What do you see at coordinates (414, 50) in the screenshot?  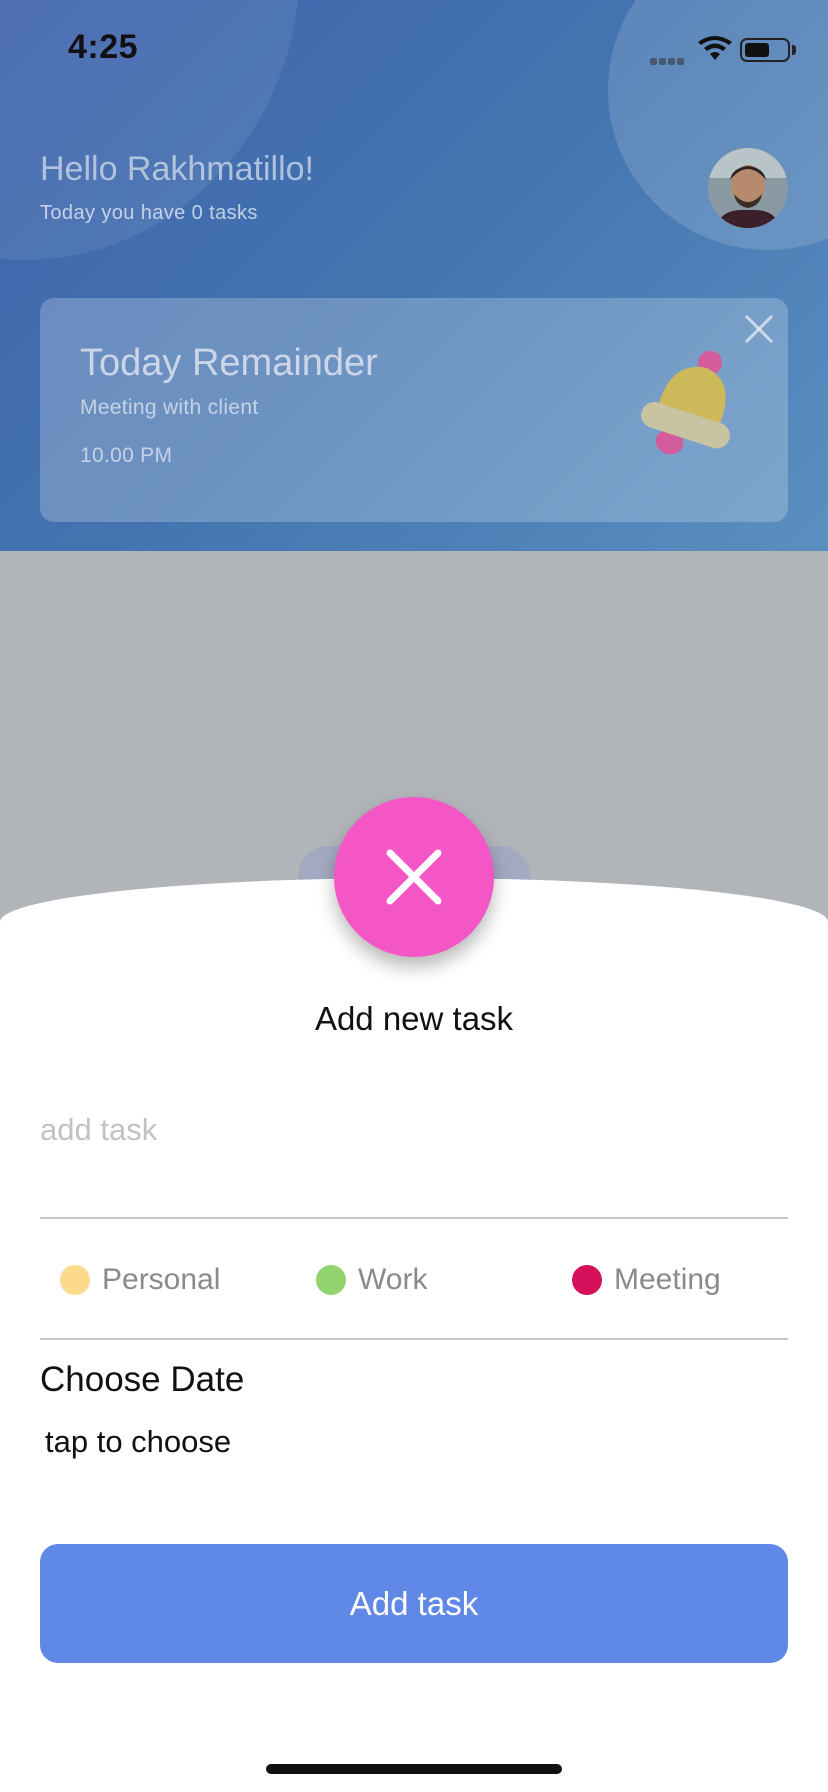 I see `status-bar: 4:25` at bounding box center [414, 50].